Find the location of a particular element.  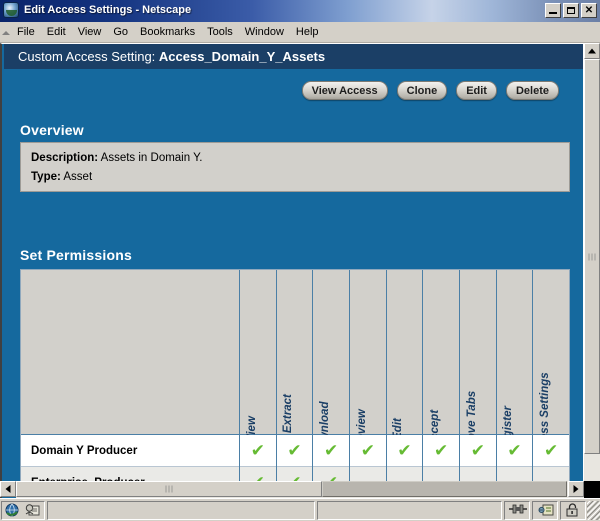

row-role-label: Domain Y Producer is located at coordinates (84, 451).